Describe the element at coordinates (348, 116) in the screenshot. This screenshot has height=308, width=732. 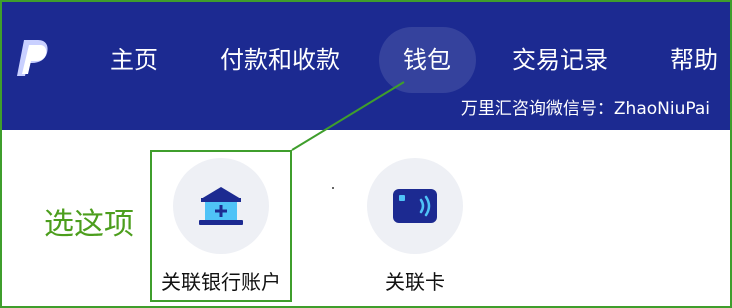
I see `annotation-pointer-line` at that location.